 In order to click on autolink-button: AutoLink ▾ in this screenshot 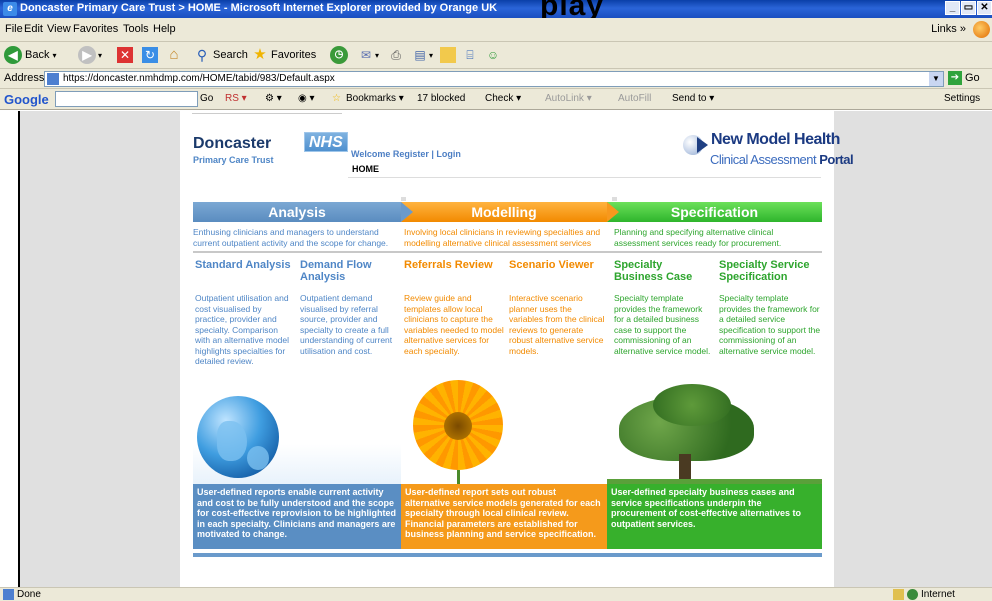, I will do `click(568, 98)`.